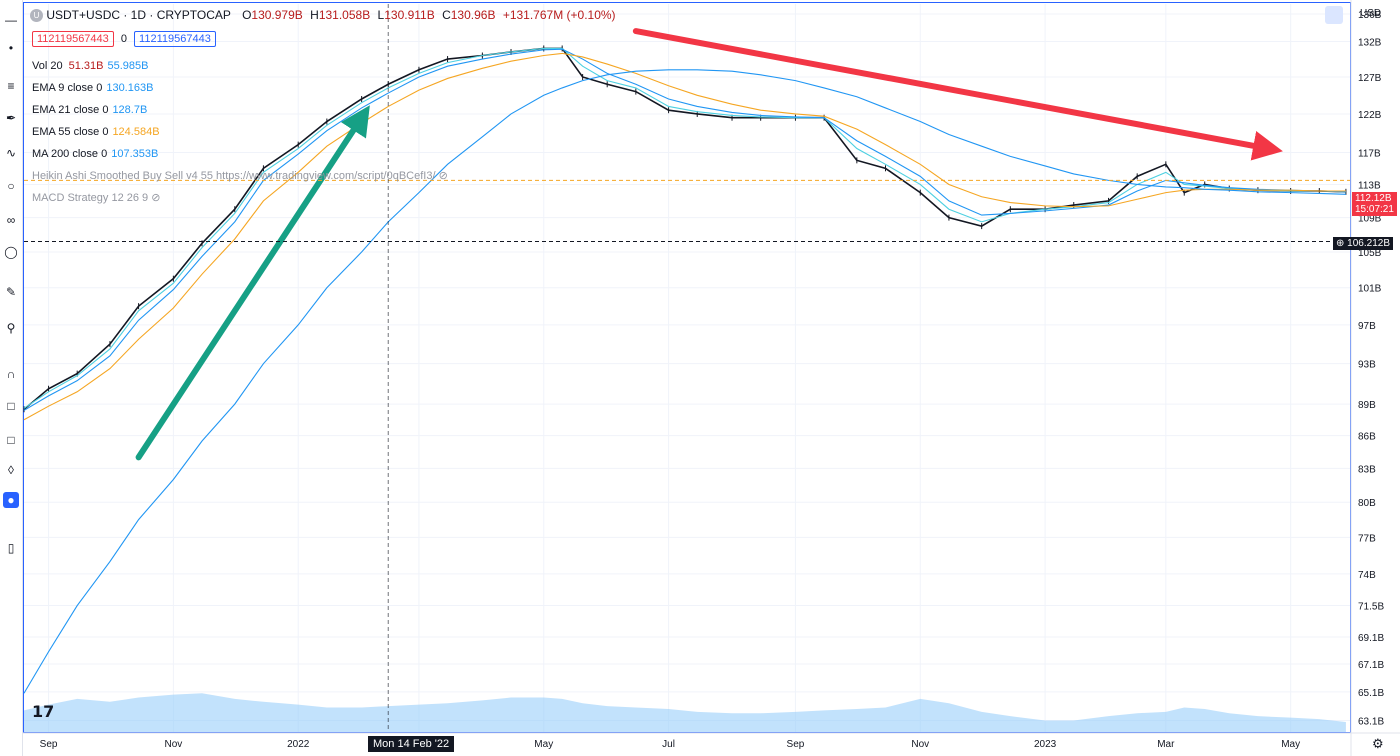 Image resolution: width=1400 pixels, height=756 pixels. Describe the element at coordinates (1371, 638) in the screenshot. I see `price-tick-label: 69.1B` at that location.